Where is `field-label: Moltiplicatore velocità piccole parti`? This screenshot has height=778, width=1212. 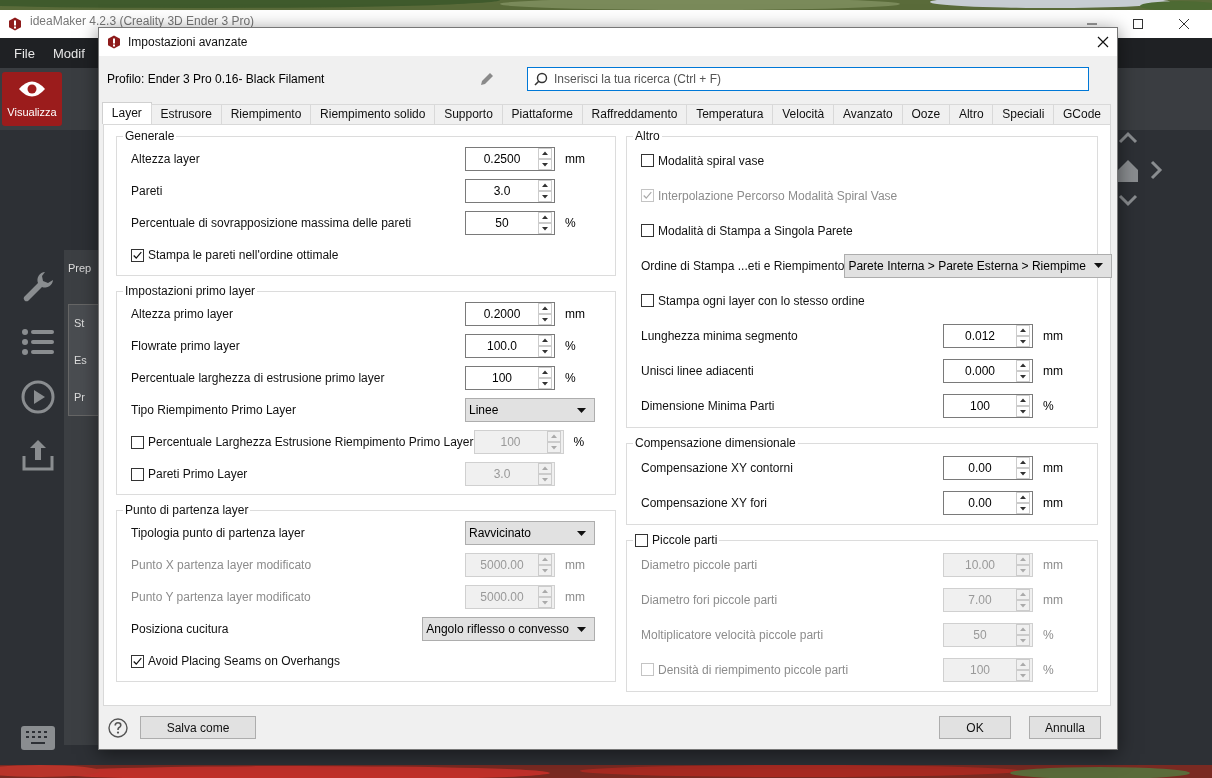 field-label: Moltiplicatore velocità piccole parti is located at coordinates (733, 634).